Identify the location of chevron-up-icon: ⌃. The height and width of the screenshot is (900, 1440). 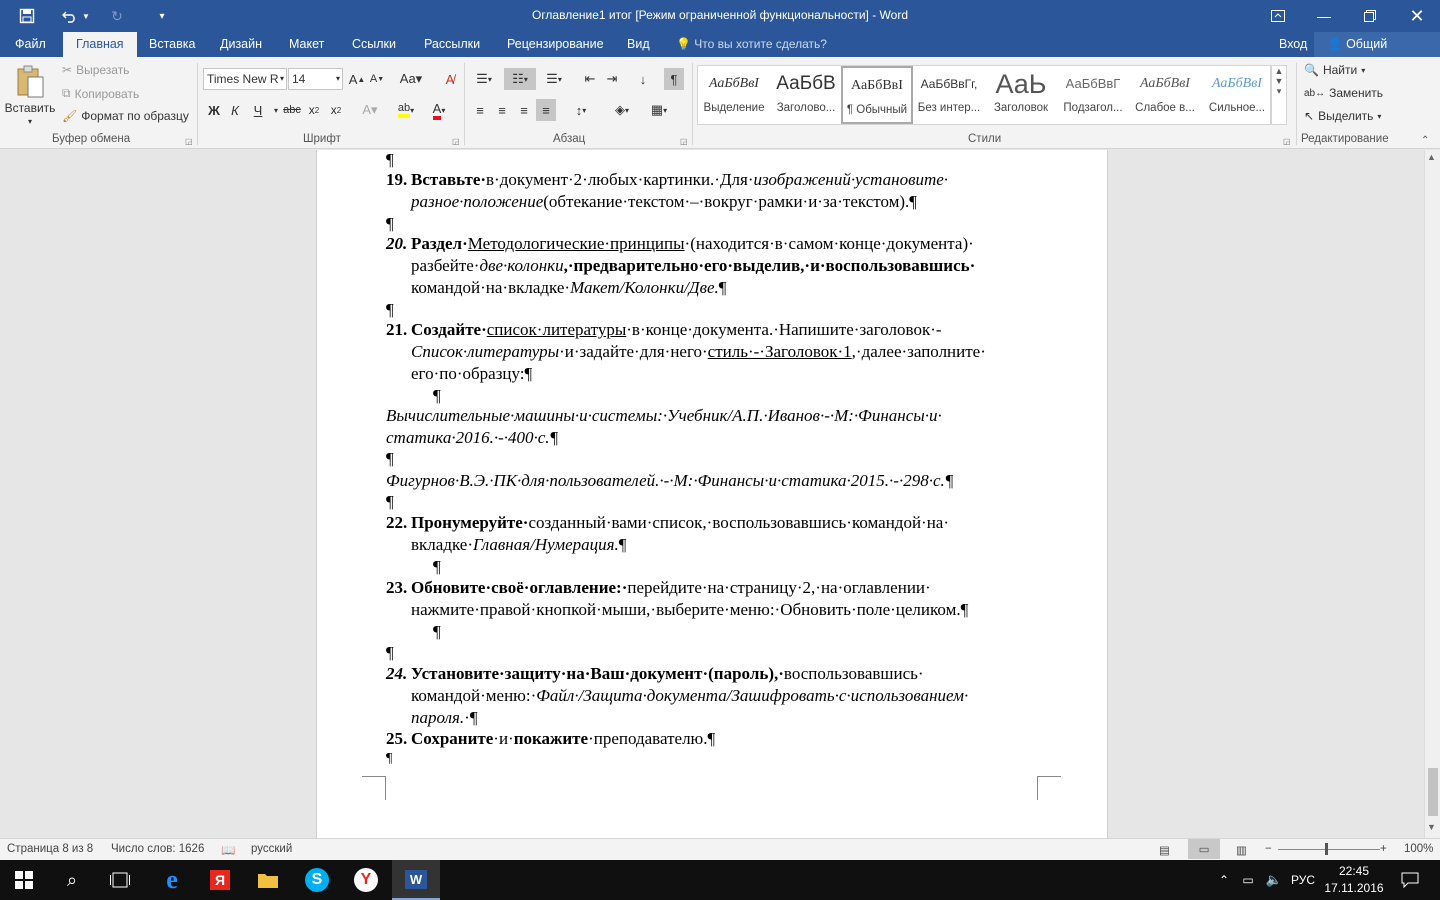
(1224, 880).